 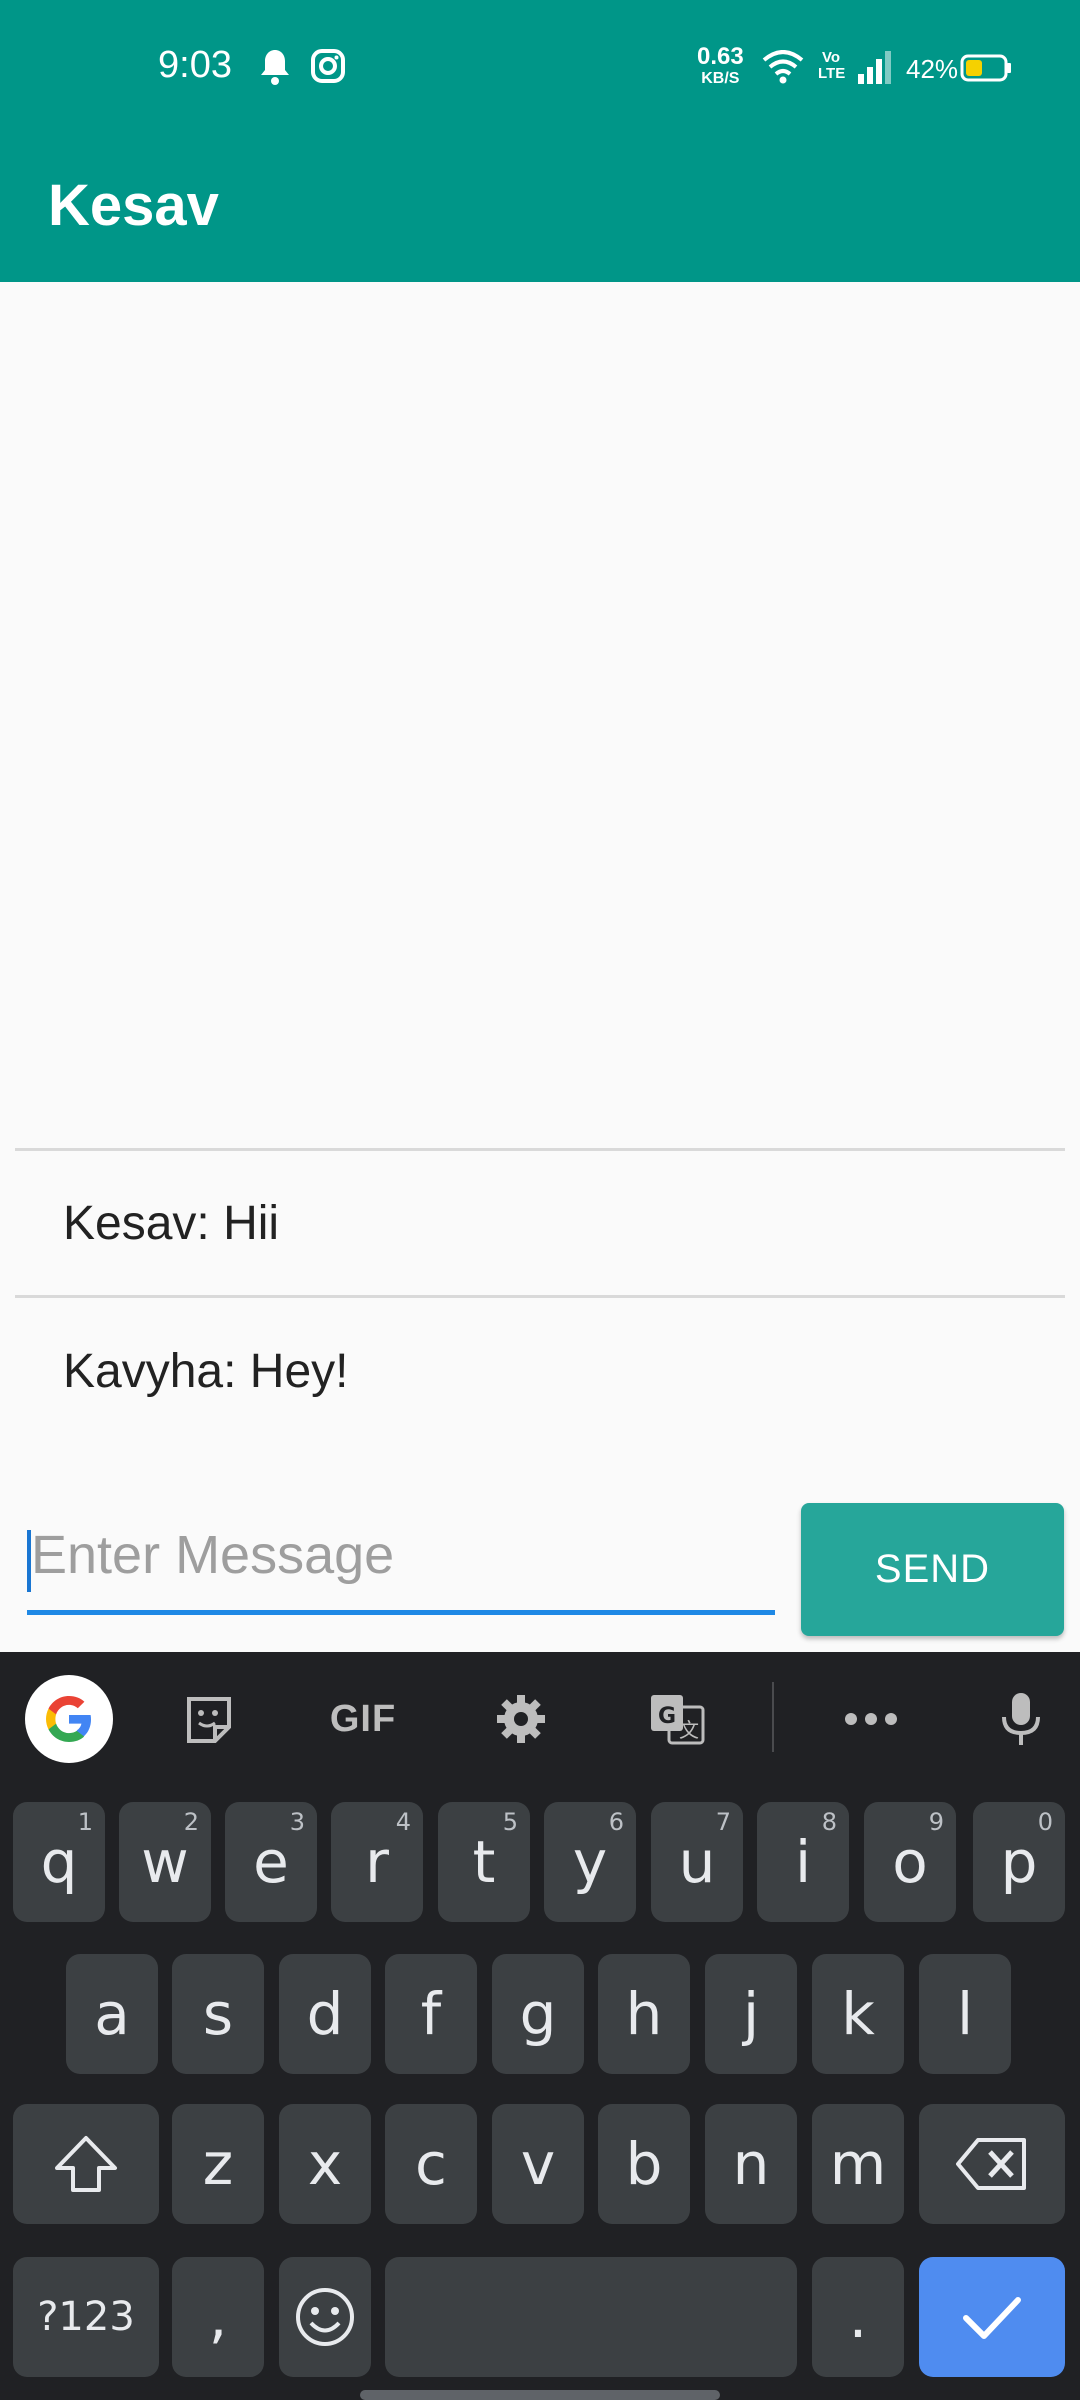 I want to click on shift-icon, so click(x=86, y=2164).